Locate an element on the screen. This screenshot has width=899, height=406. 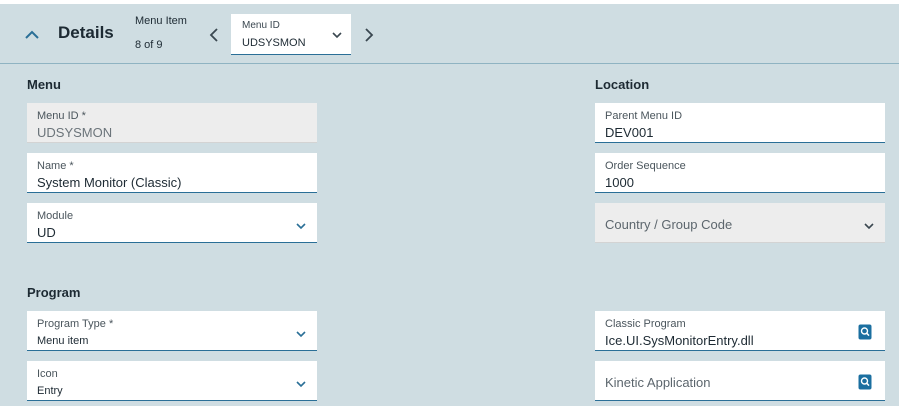
chevron-up-icon is located at coordinates (32, 34).